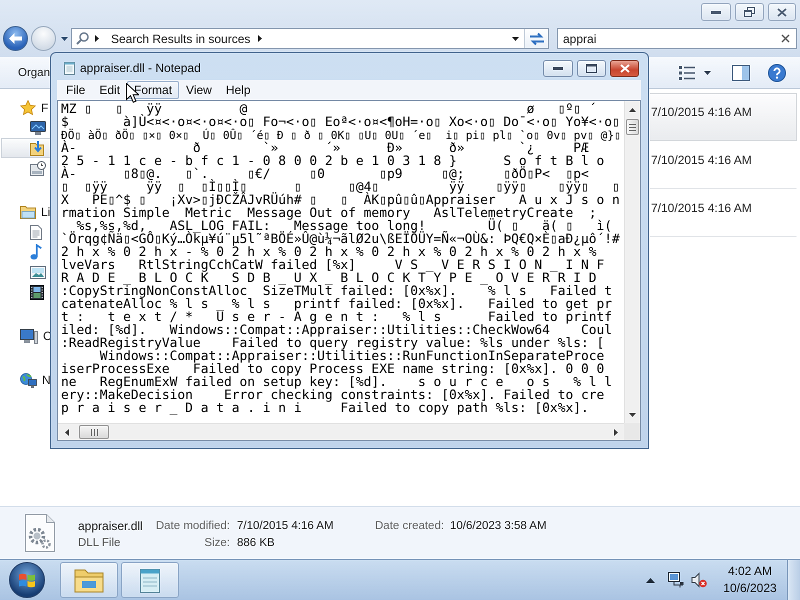  What do you see at coordinates (82, 38) in the screenshot?
I see `search-icon` at bounding box center [82, 38].